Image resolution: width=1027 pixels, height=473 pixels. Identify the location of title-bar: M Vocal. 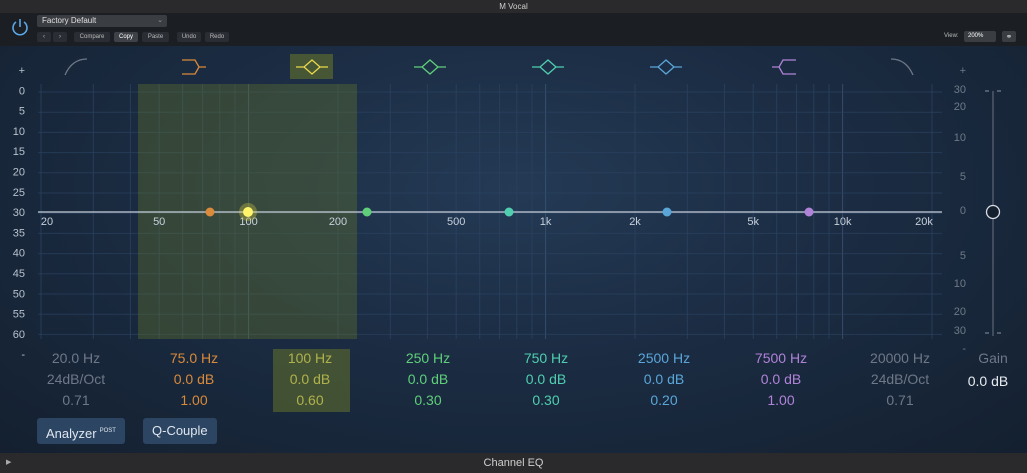
(513, 6).